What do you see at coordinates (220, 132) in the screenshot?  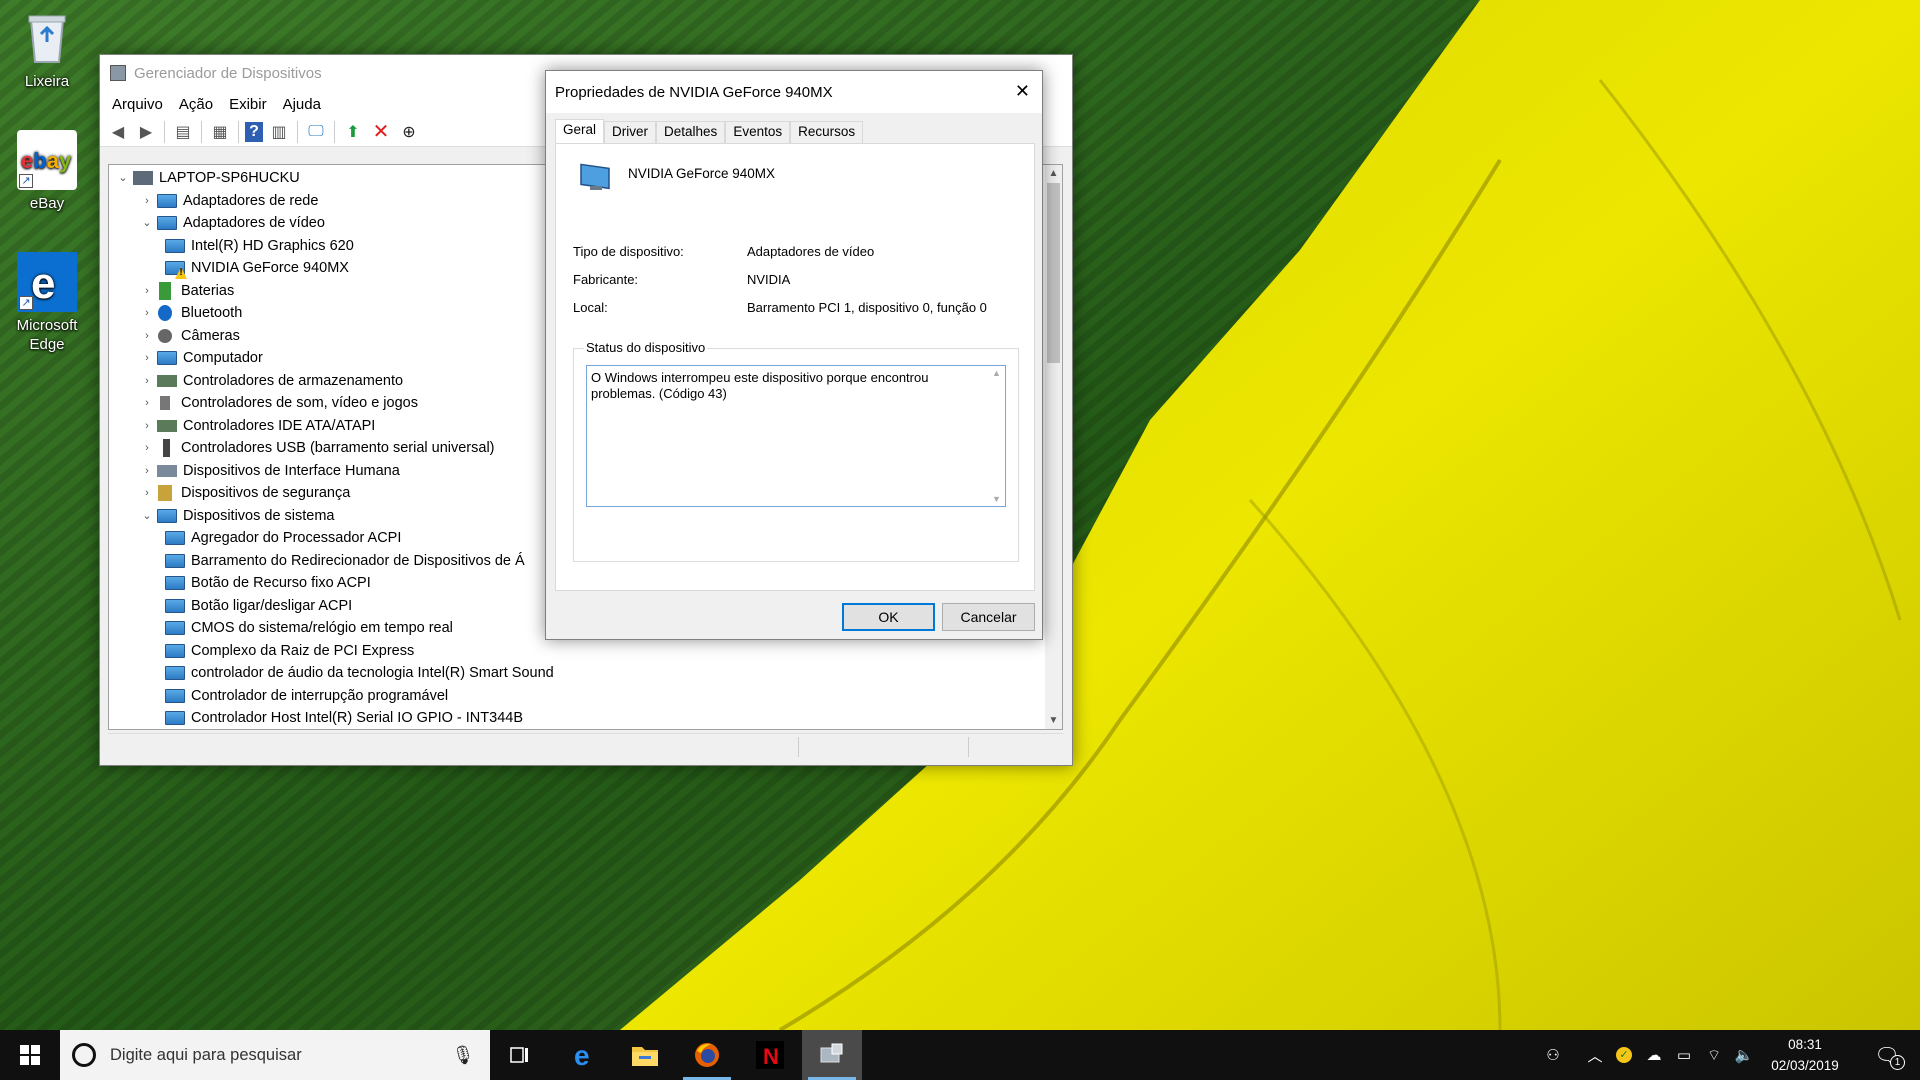 I see `properties-icon: ▦` at bounding box center [220, 132].